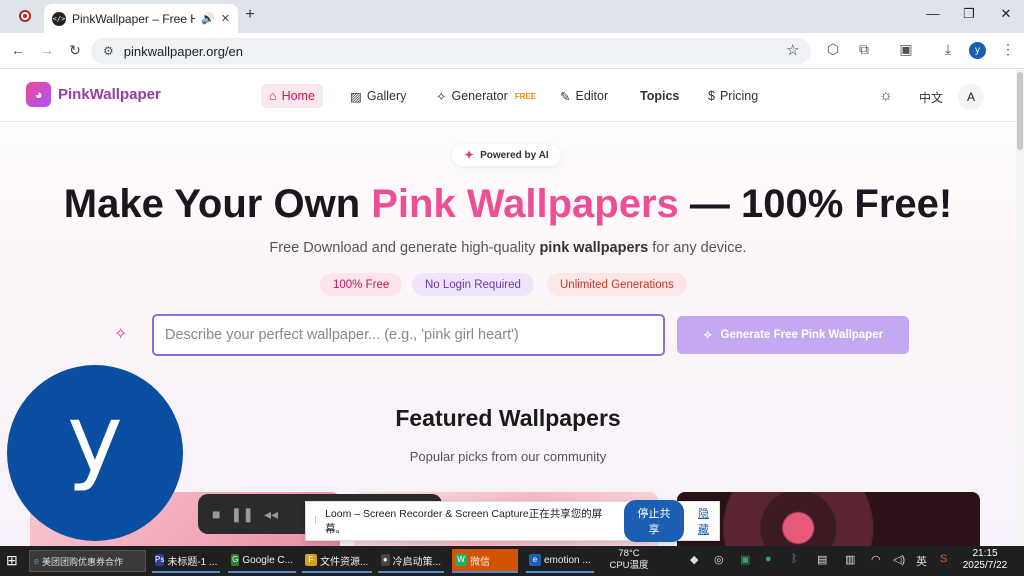 The width and height of the screenshot is (1024, 576). I want to click on generate-button-label: Generate Free Pink Wallpaper, so click(802, 335).